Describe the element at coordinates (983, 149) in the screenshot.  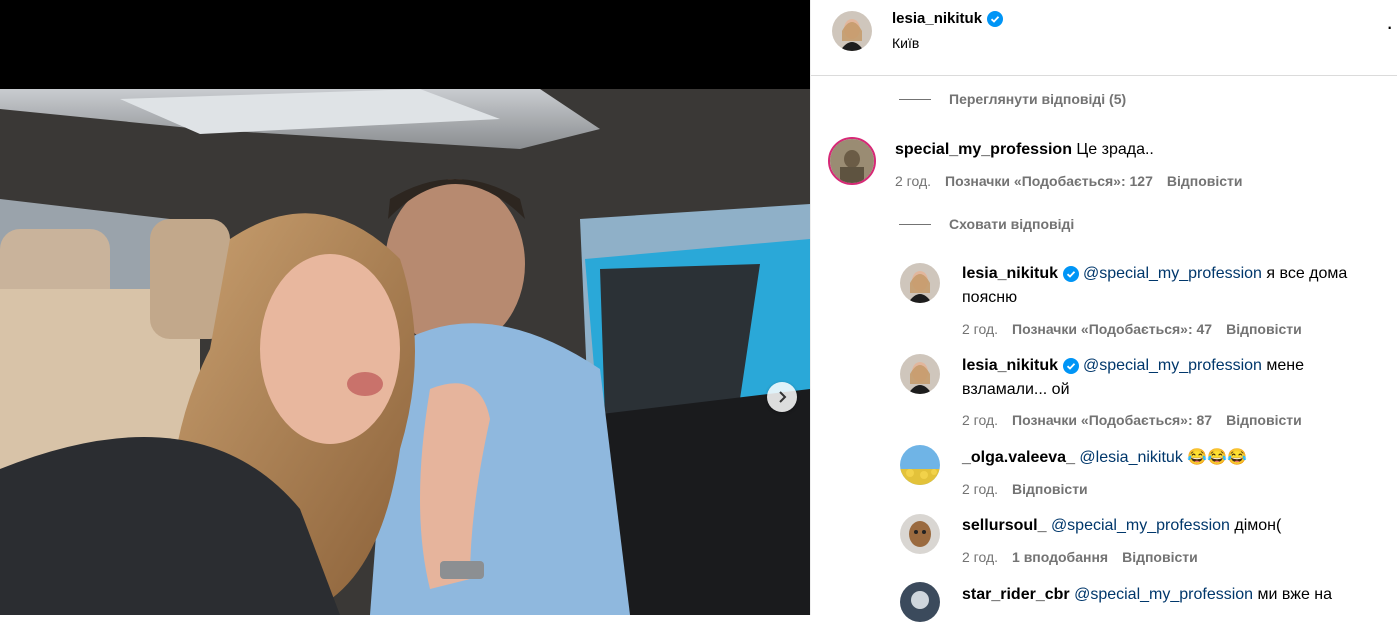
I see `comment-username: special_my_profession` at that location.